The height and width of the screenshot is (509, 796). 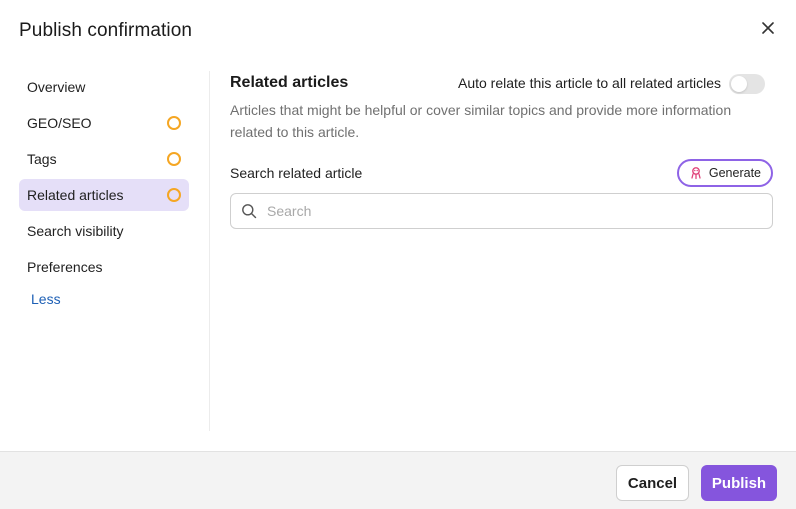 What do you see at coordinates (696, 173) in the screenshot?
I see `ai-bot-icon` at bounding box center [696, 173].